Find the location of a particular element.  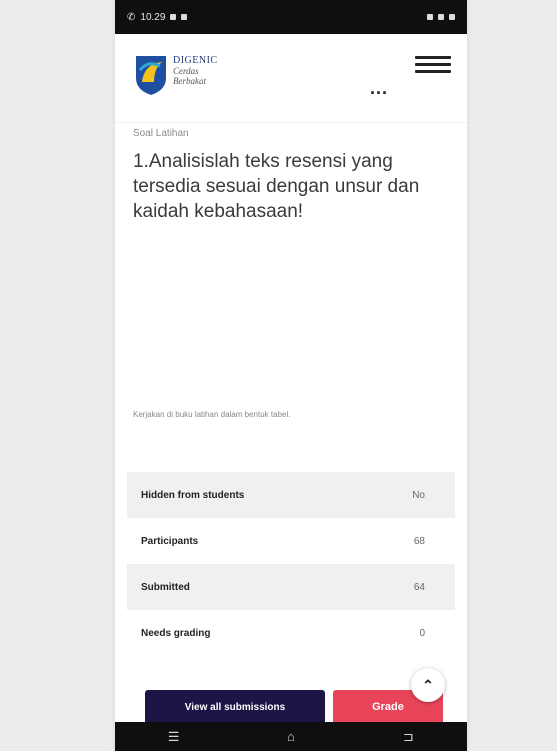

back-icon: ⊐ is located at coordinates (408, 737).